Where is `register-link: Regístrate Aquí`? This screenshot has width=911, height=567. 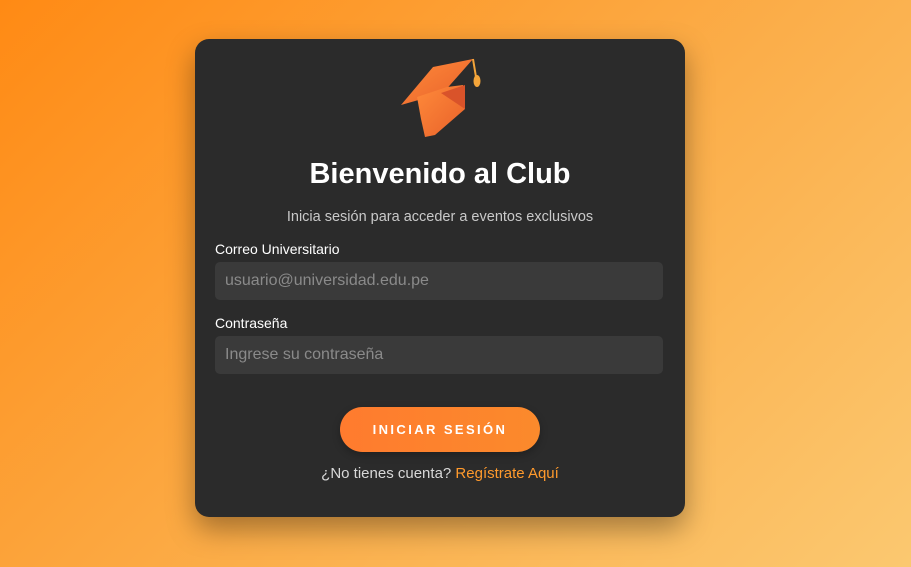 register-link: Regístrate Aquí is located at coordinates (506, 473).